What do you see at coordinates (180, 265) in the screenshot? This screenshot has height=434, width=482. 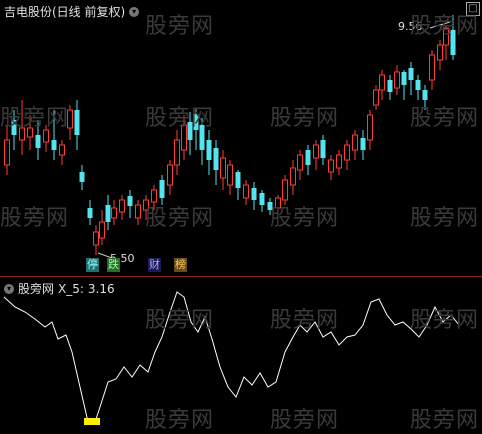 I see `tag-rank: 榜` at bounding box center [180, 265].